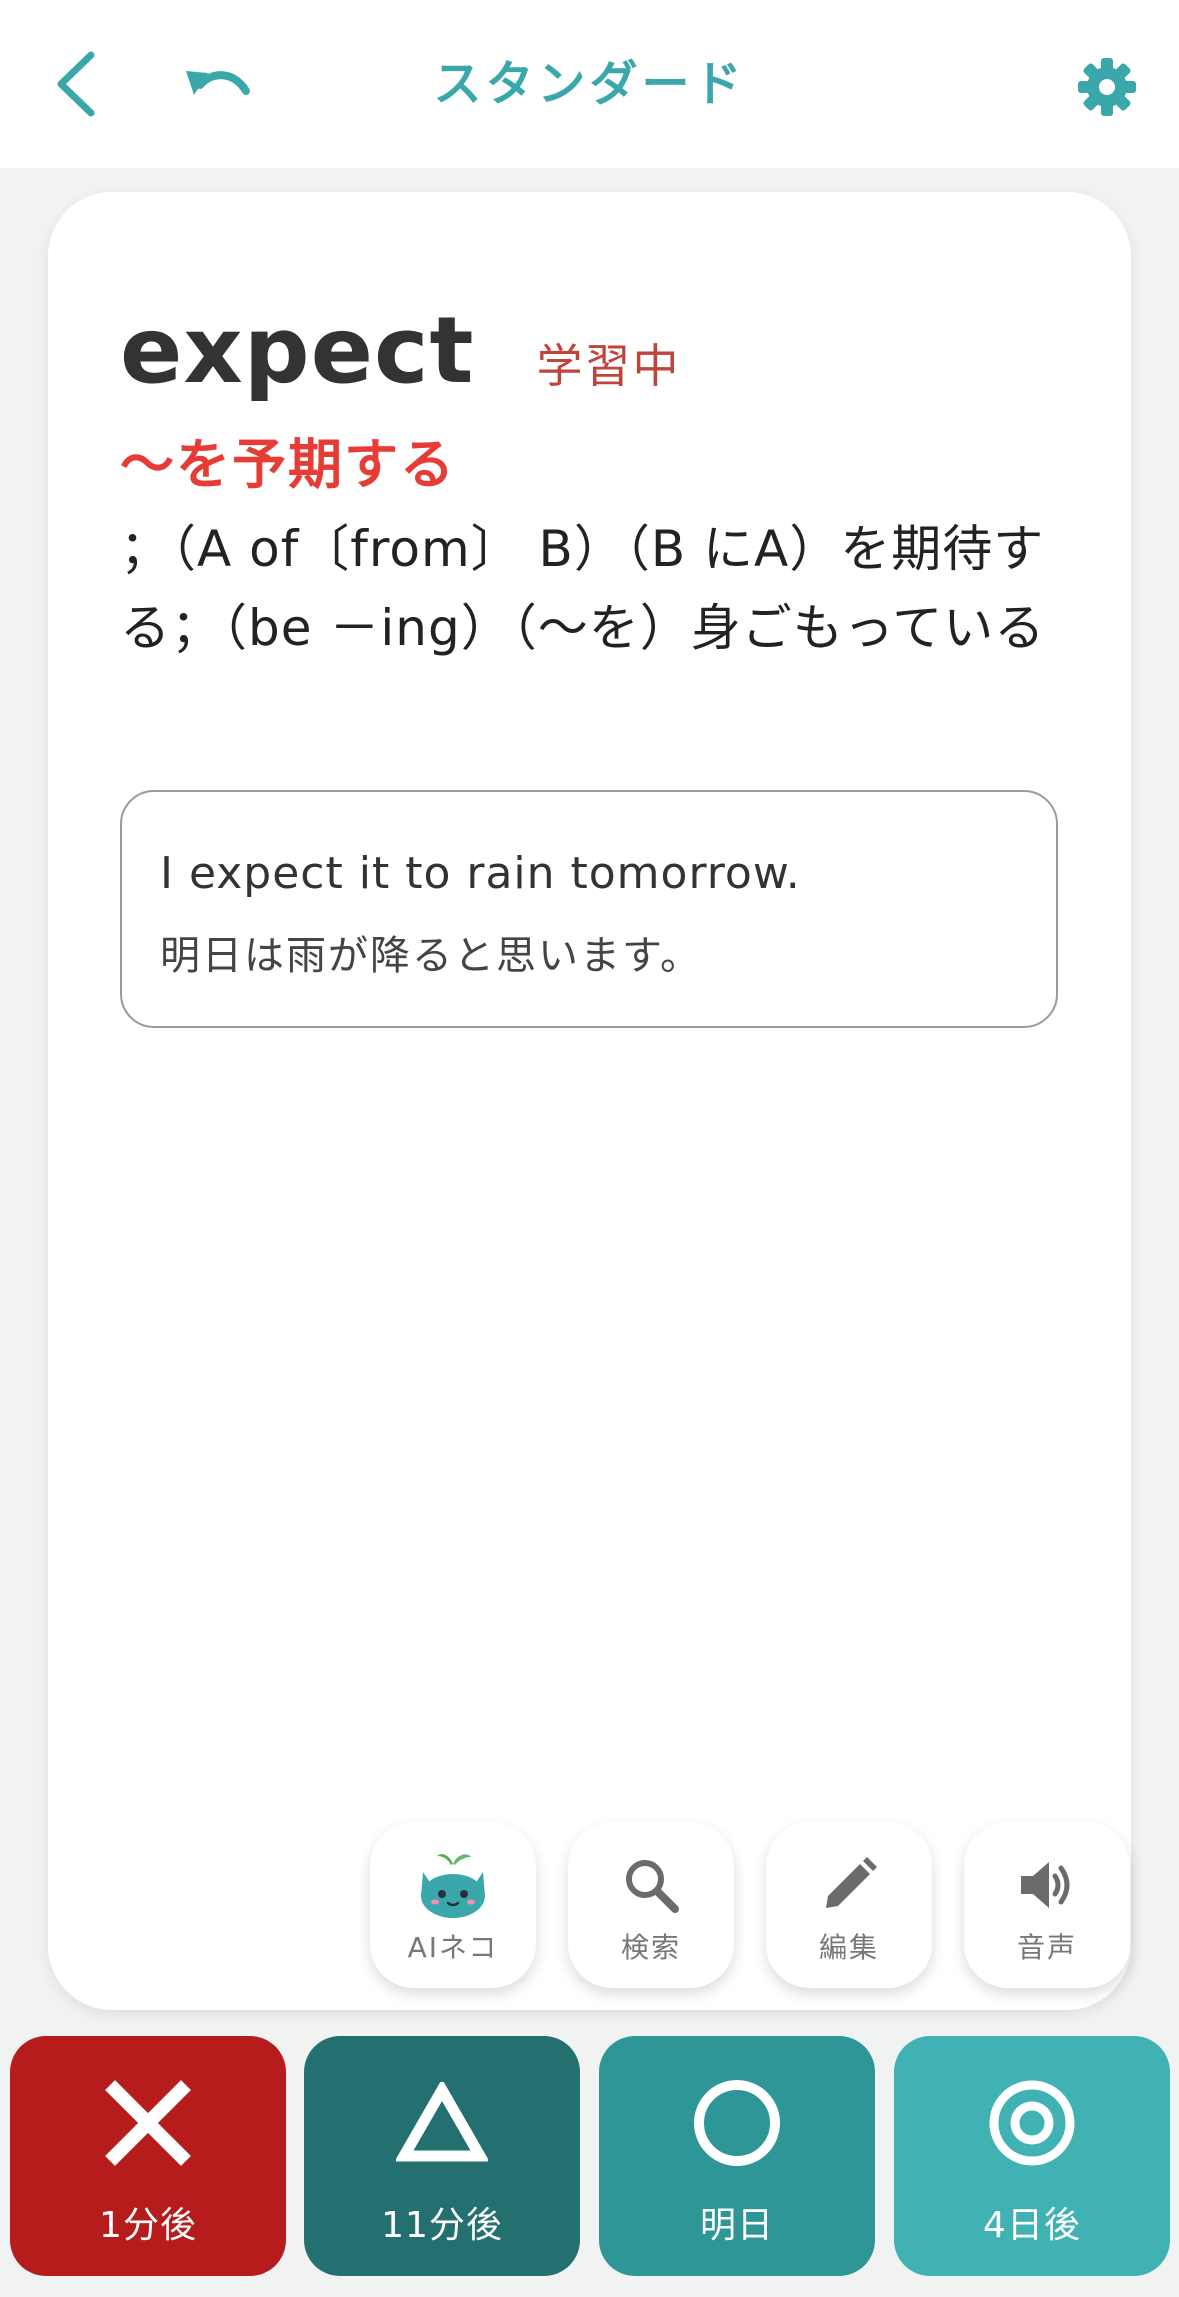 Image resolution: width=1179 pixels, height=2297 pixels. Describe the element at coordinates (442, 2225) in the screenshot. I see `grade-hard-label: 11分後` at that location.